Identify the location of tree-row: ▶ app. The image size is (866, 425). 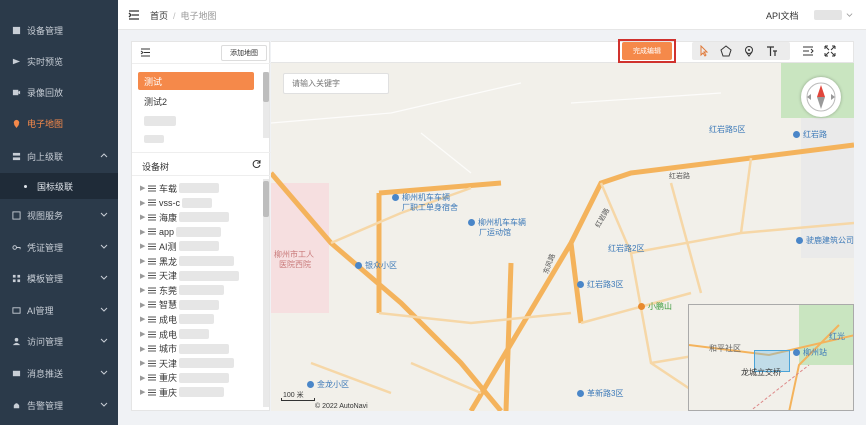
(181, 232).